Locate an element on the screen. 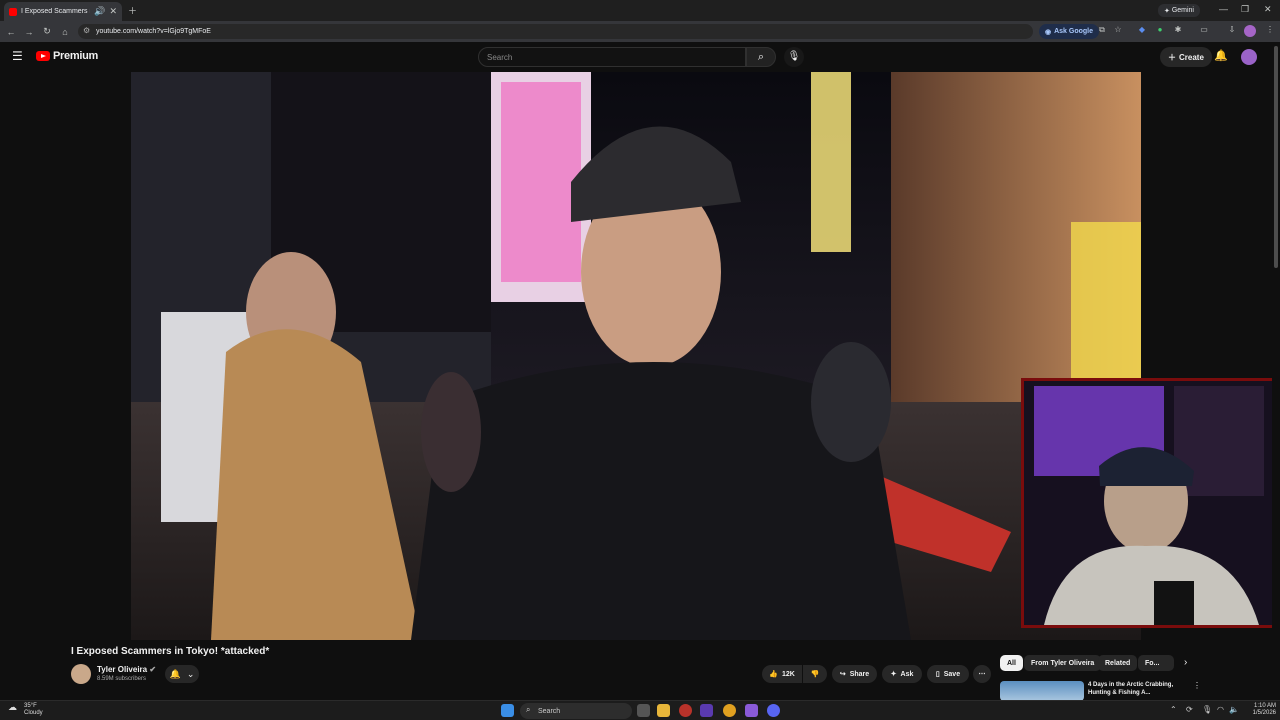  share-icon: ↪ is located at coordinates (842, 674).